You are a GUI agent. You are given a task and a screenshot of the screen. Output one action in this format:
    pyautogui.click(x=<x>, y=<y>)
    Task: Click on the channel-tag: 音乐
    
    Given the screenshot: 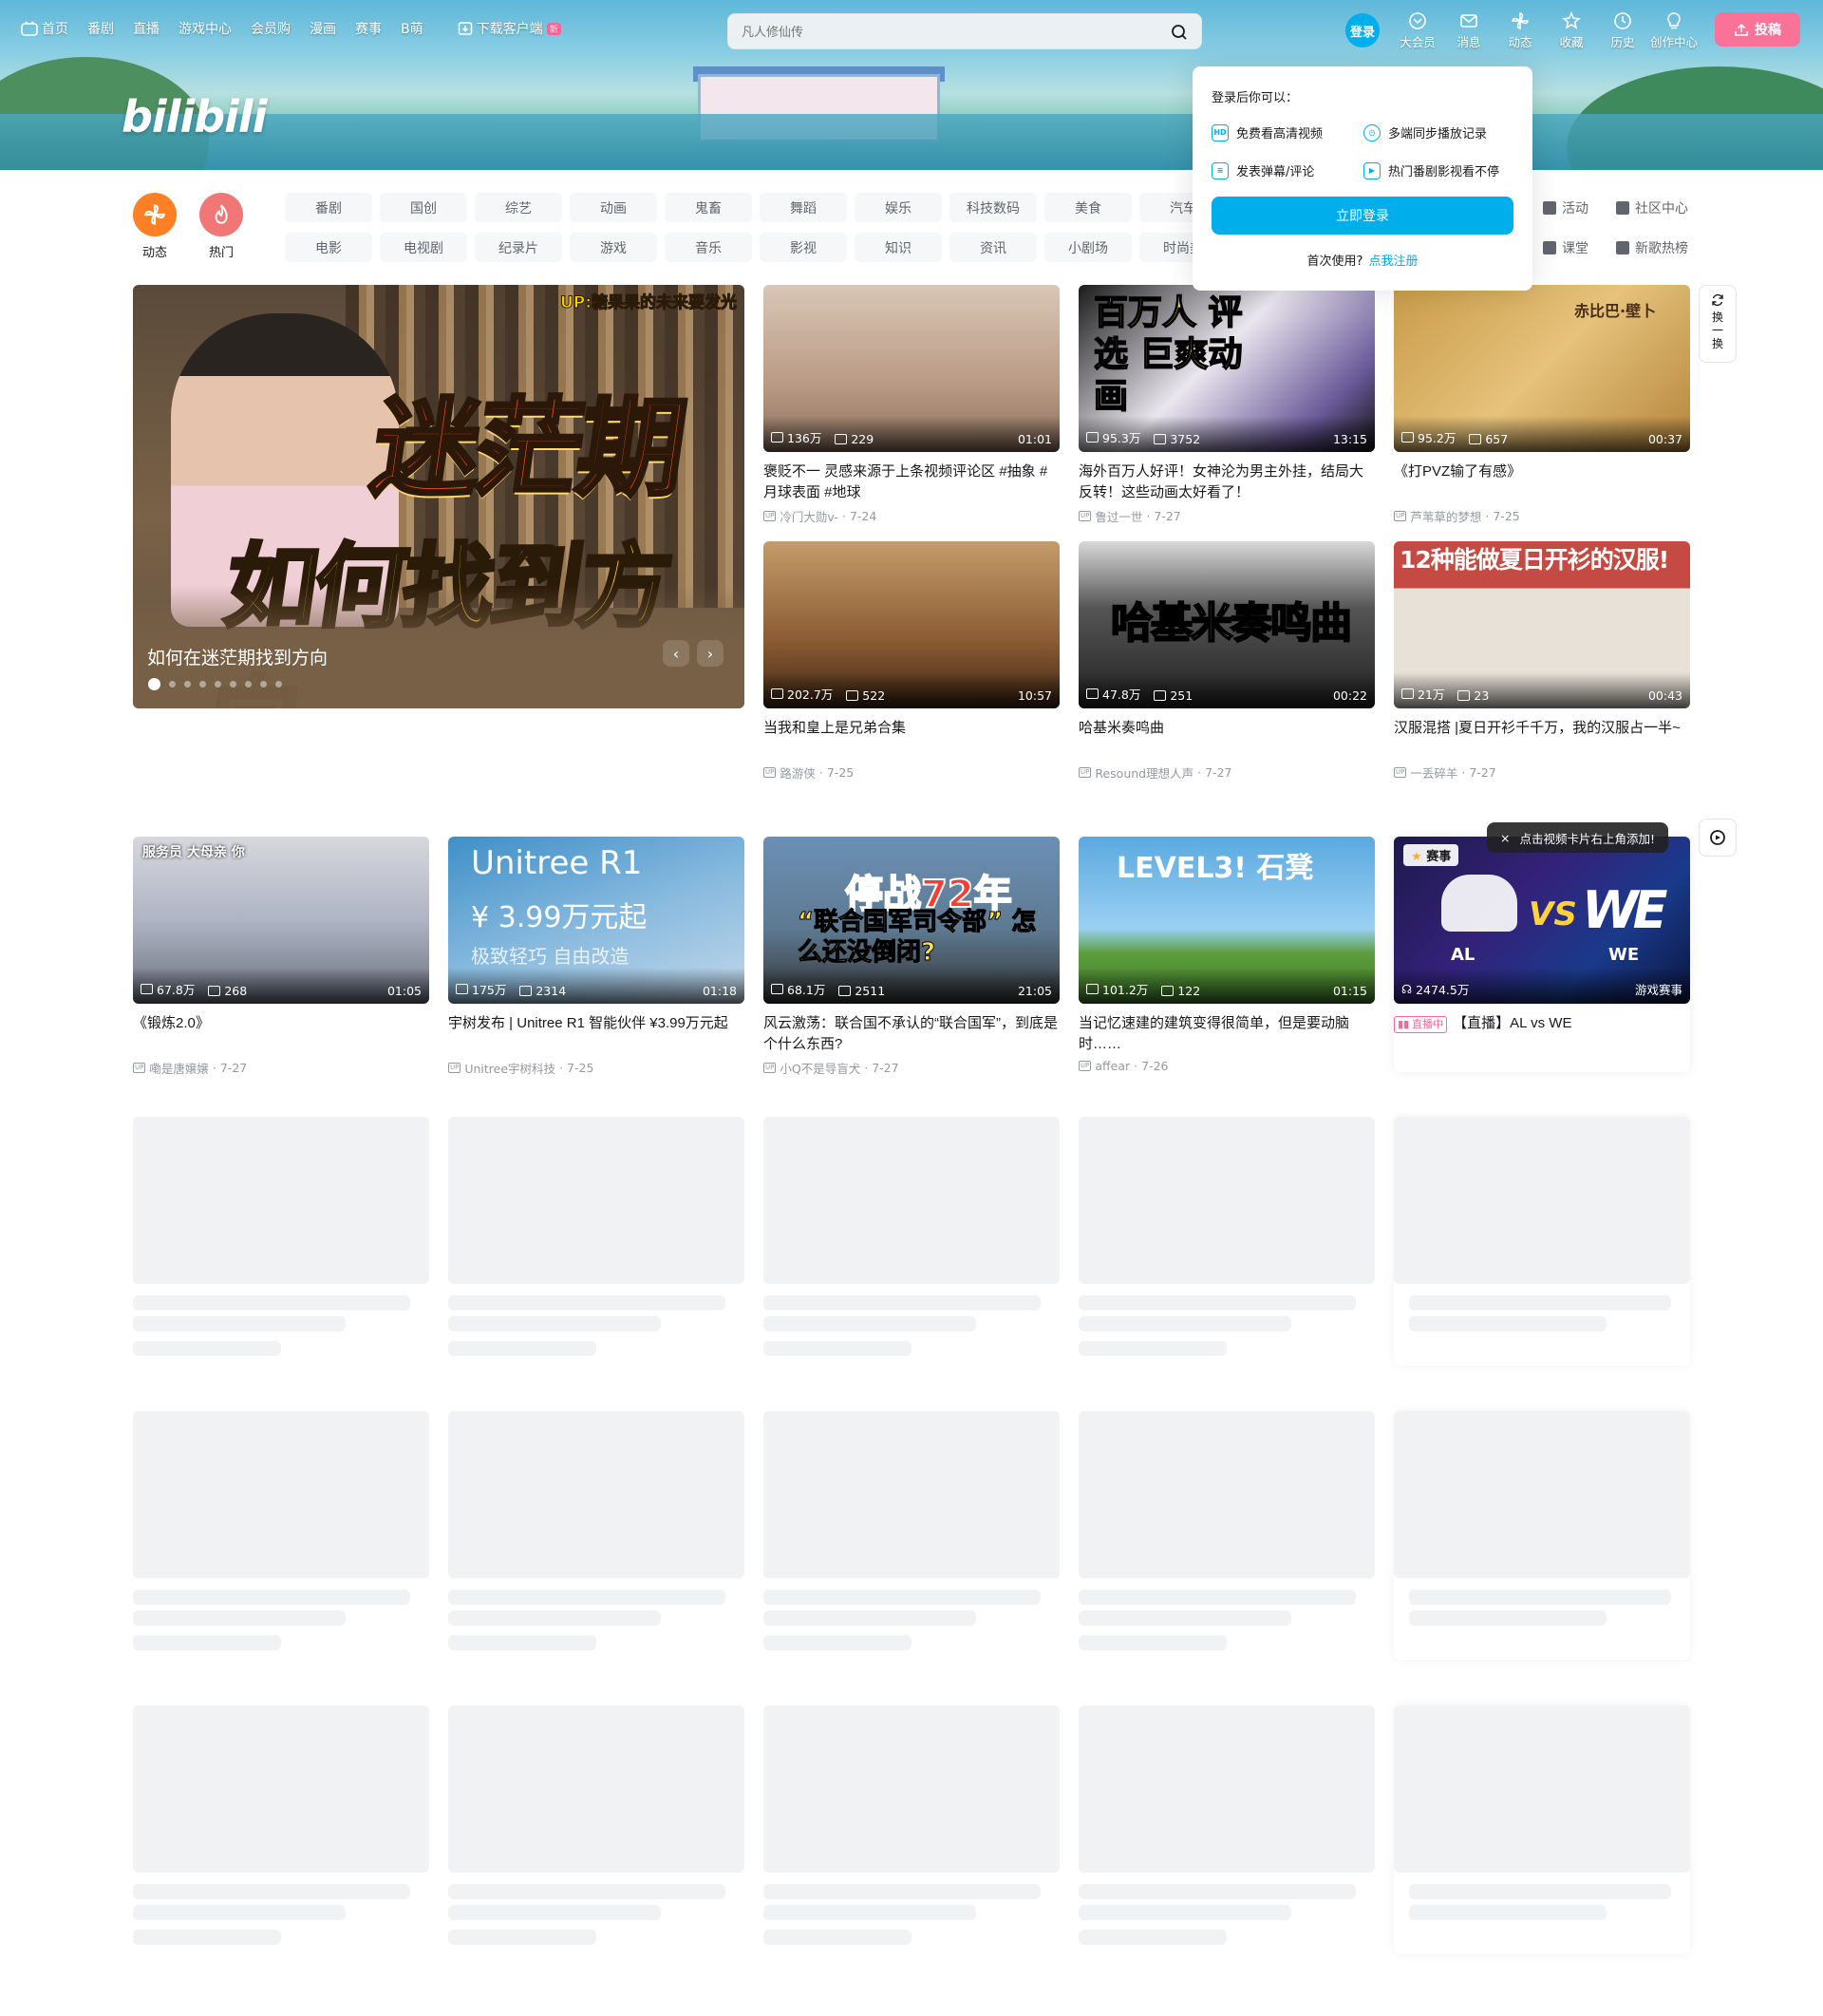 What is the action you would take?
    pyautogui.click(x=708, y=247)
    